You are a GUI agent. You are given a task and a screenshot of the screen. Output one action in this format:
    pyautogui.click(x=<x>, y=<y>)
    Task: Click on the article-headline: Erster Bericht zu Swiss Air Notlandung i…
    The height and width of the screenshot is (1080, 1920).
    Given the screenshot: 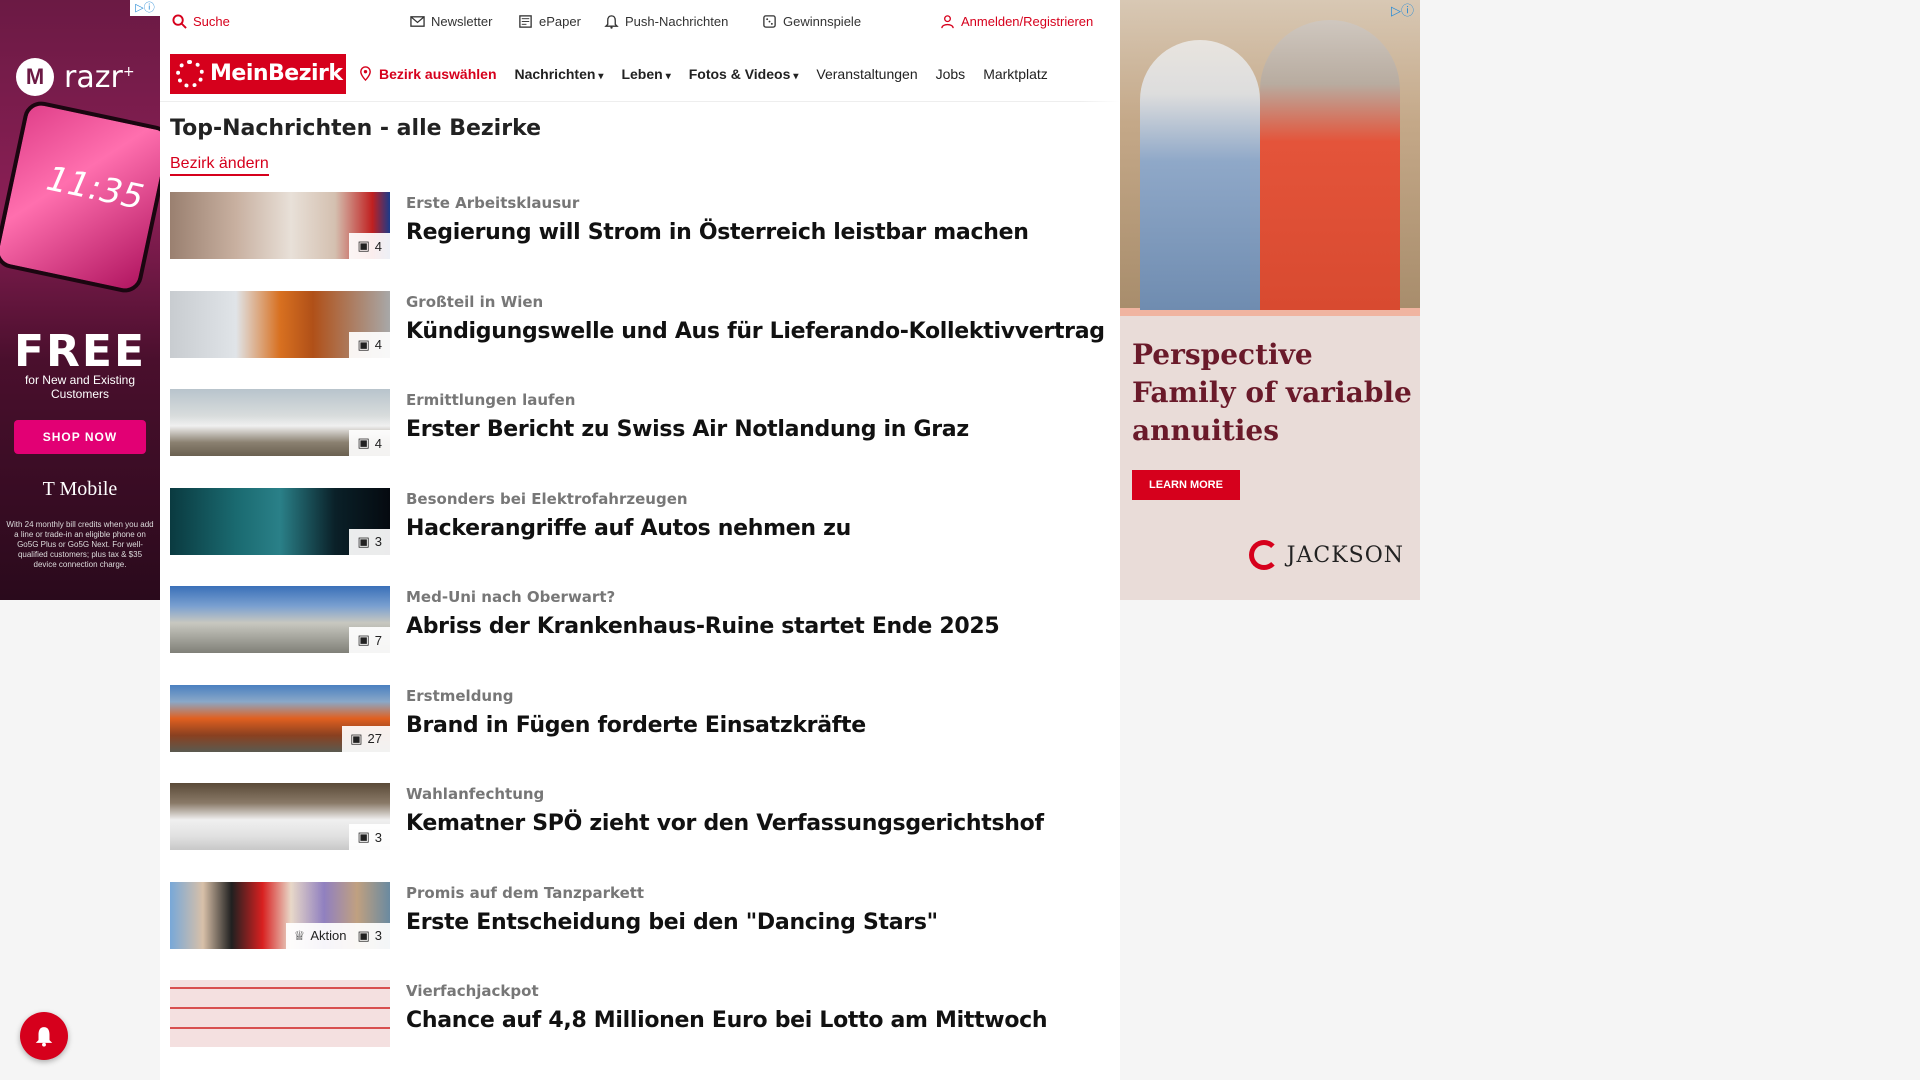 What is the action you would take?
    pyautogui.click(x=687, y=429)
    